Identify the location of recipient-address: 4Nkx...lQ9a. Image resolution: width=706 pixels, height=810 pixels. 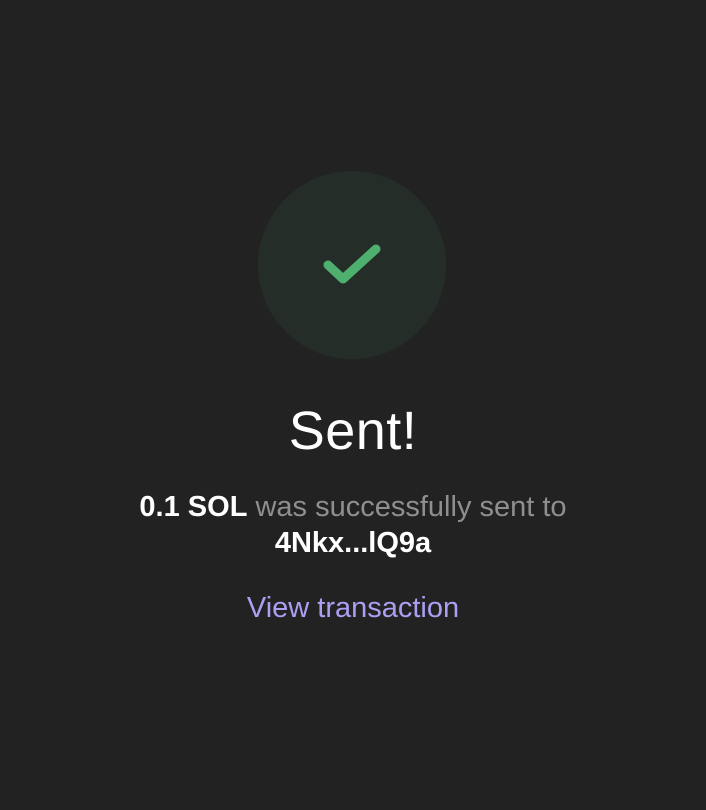
(353, 543).